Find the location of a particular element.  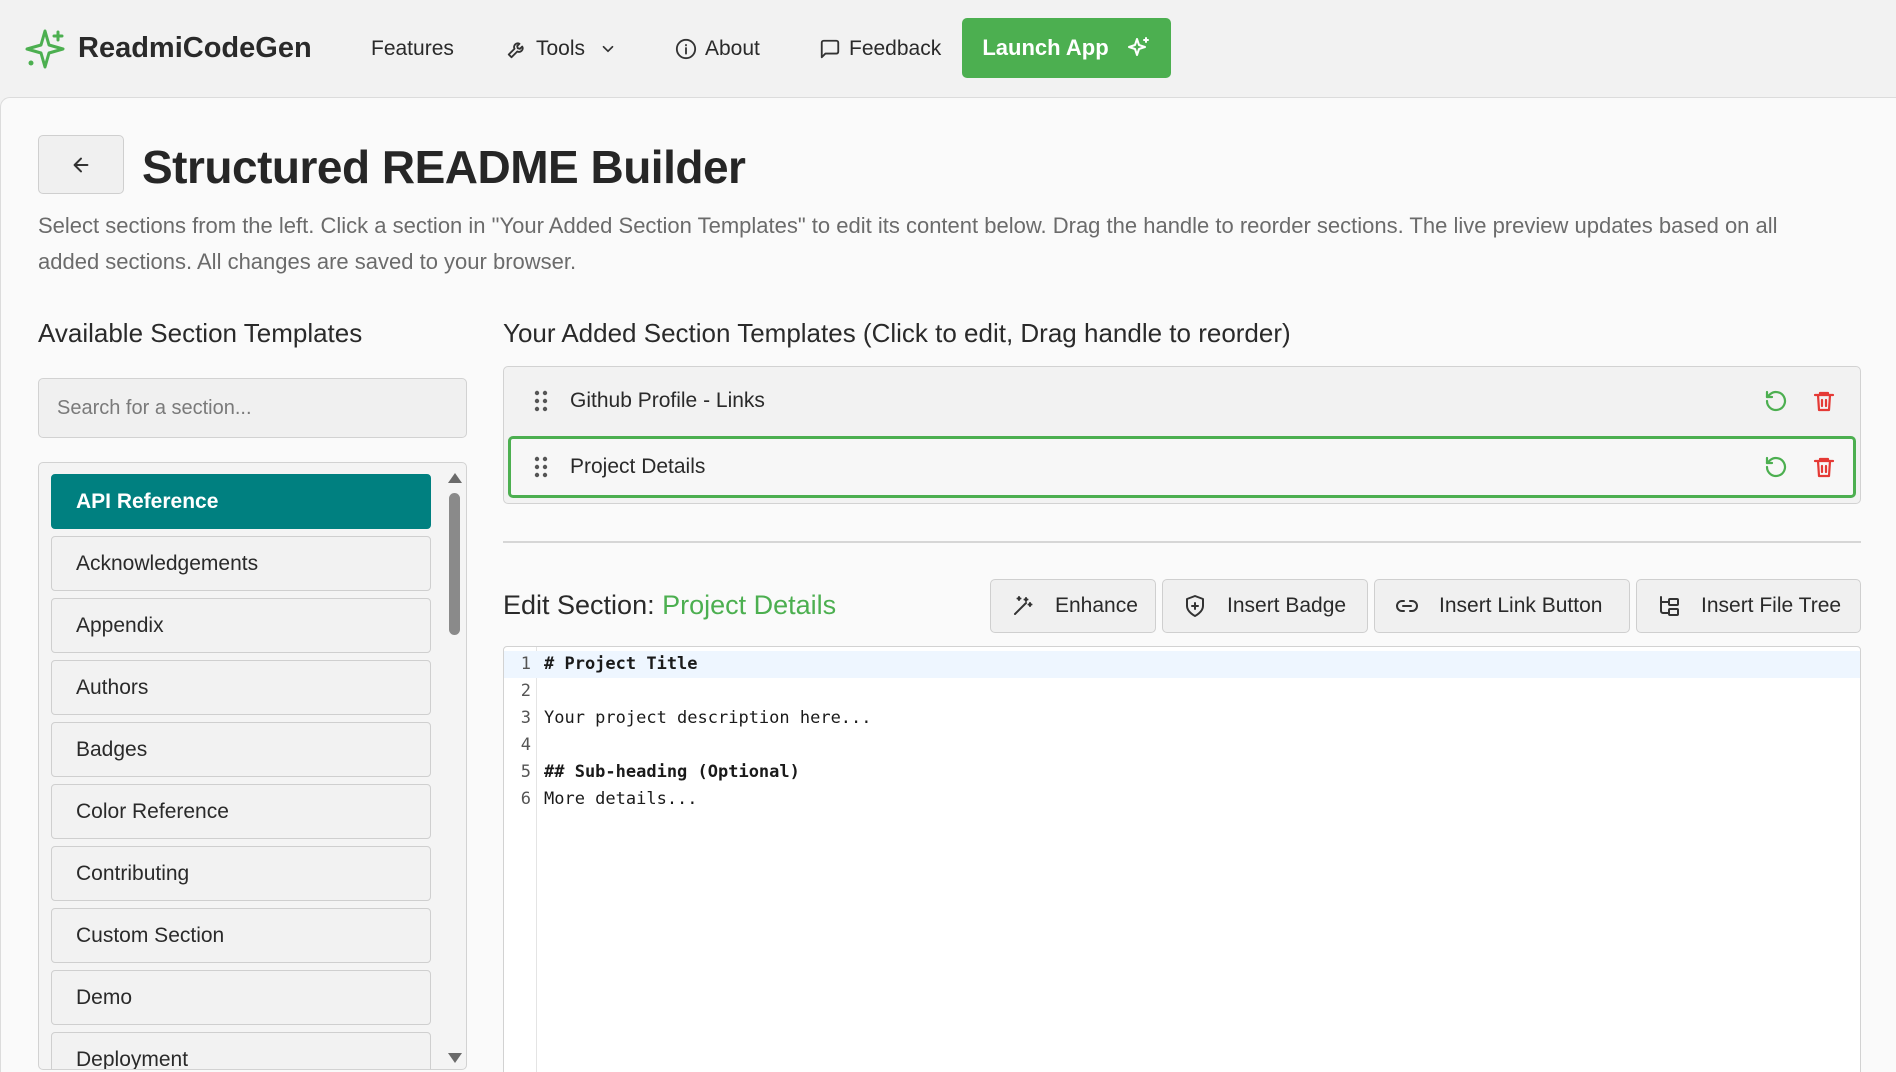

scroll-down-arrow-icon is located at coordinates (455, 1058).